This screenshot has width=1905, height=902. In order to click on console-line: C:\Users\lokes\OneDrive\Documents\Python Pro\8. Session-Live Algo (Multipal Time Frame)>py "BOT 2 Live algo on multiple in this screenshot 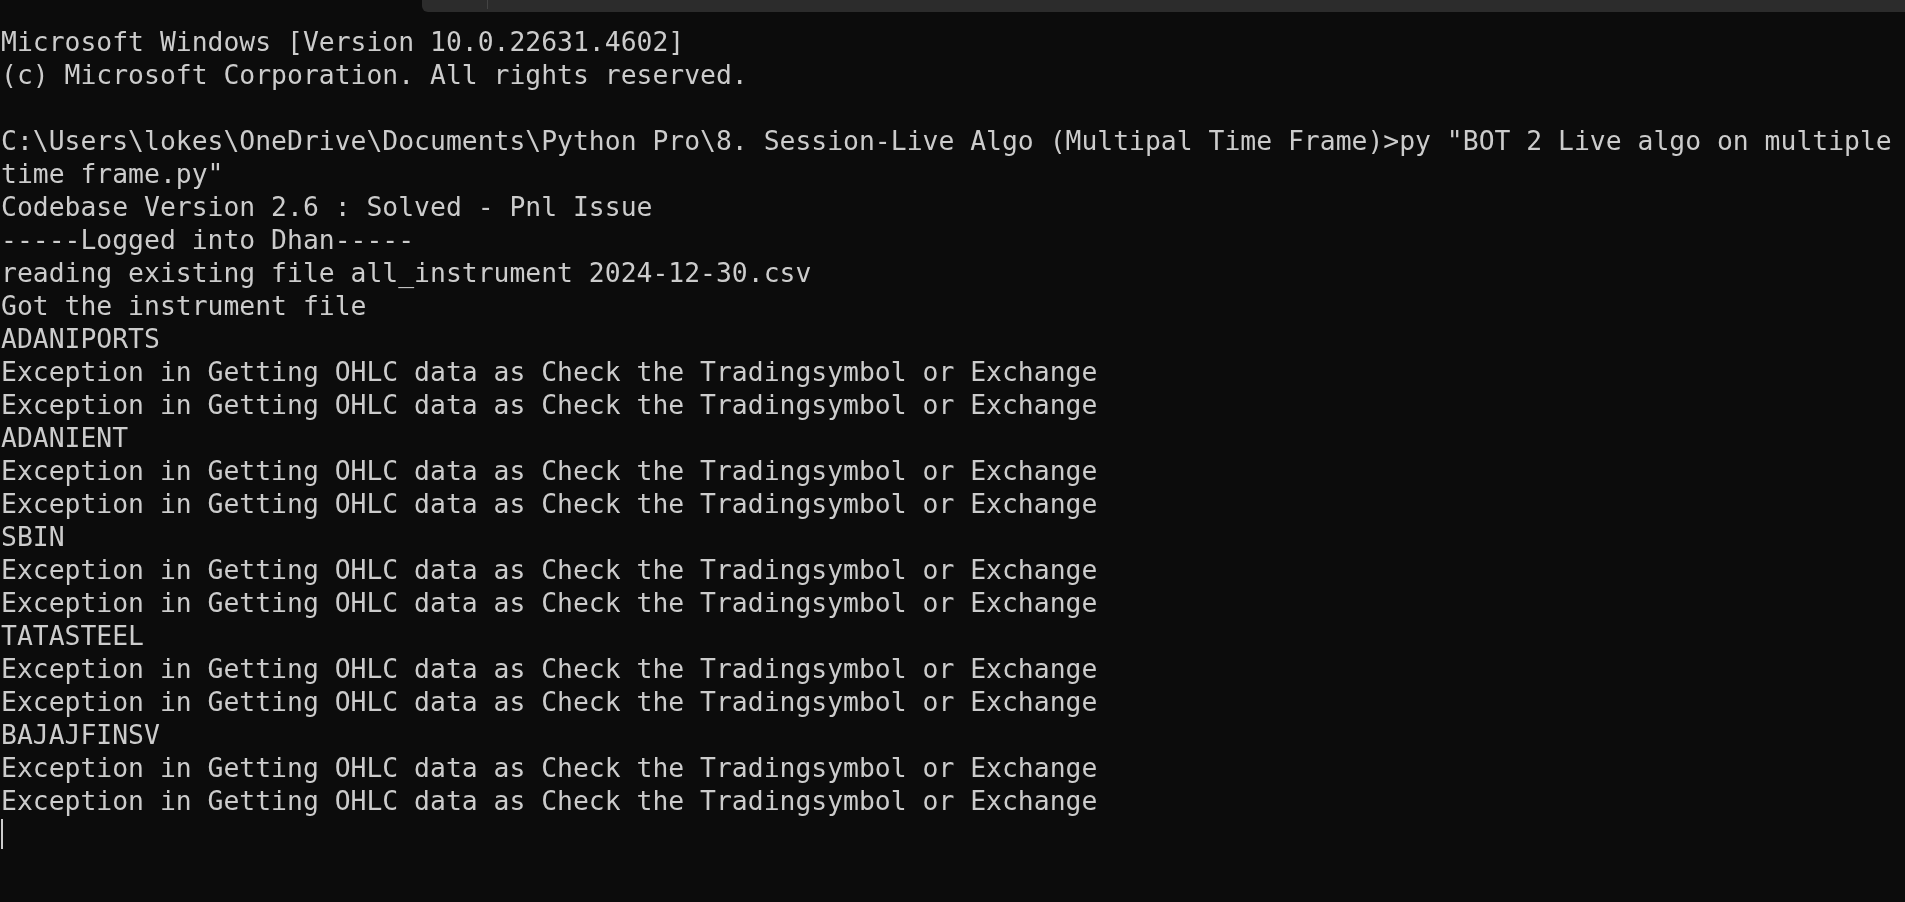, I will do `click(946, 140)`.